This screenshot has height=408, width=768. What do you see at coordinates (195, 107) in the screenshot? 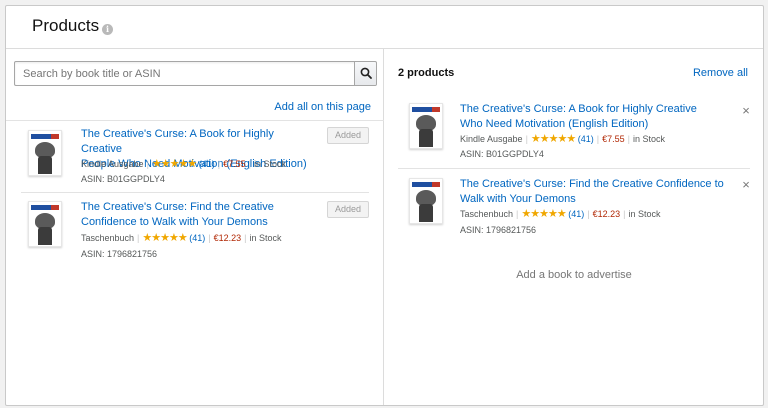
I see `results-toolbar: Add all on this page` at bounding box center [195, 107].